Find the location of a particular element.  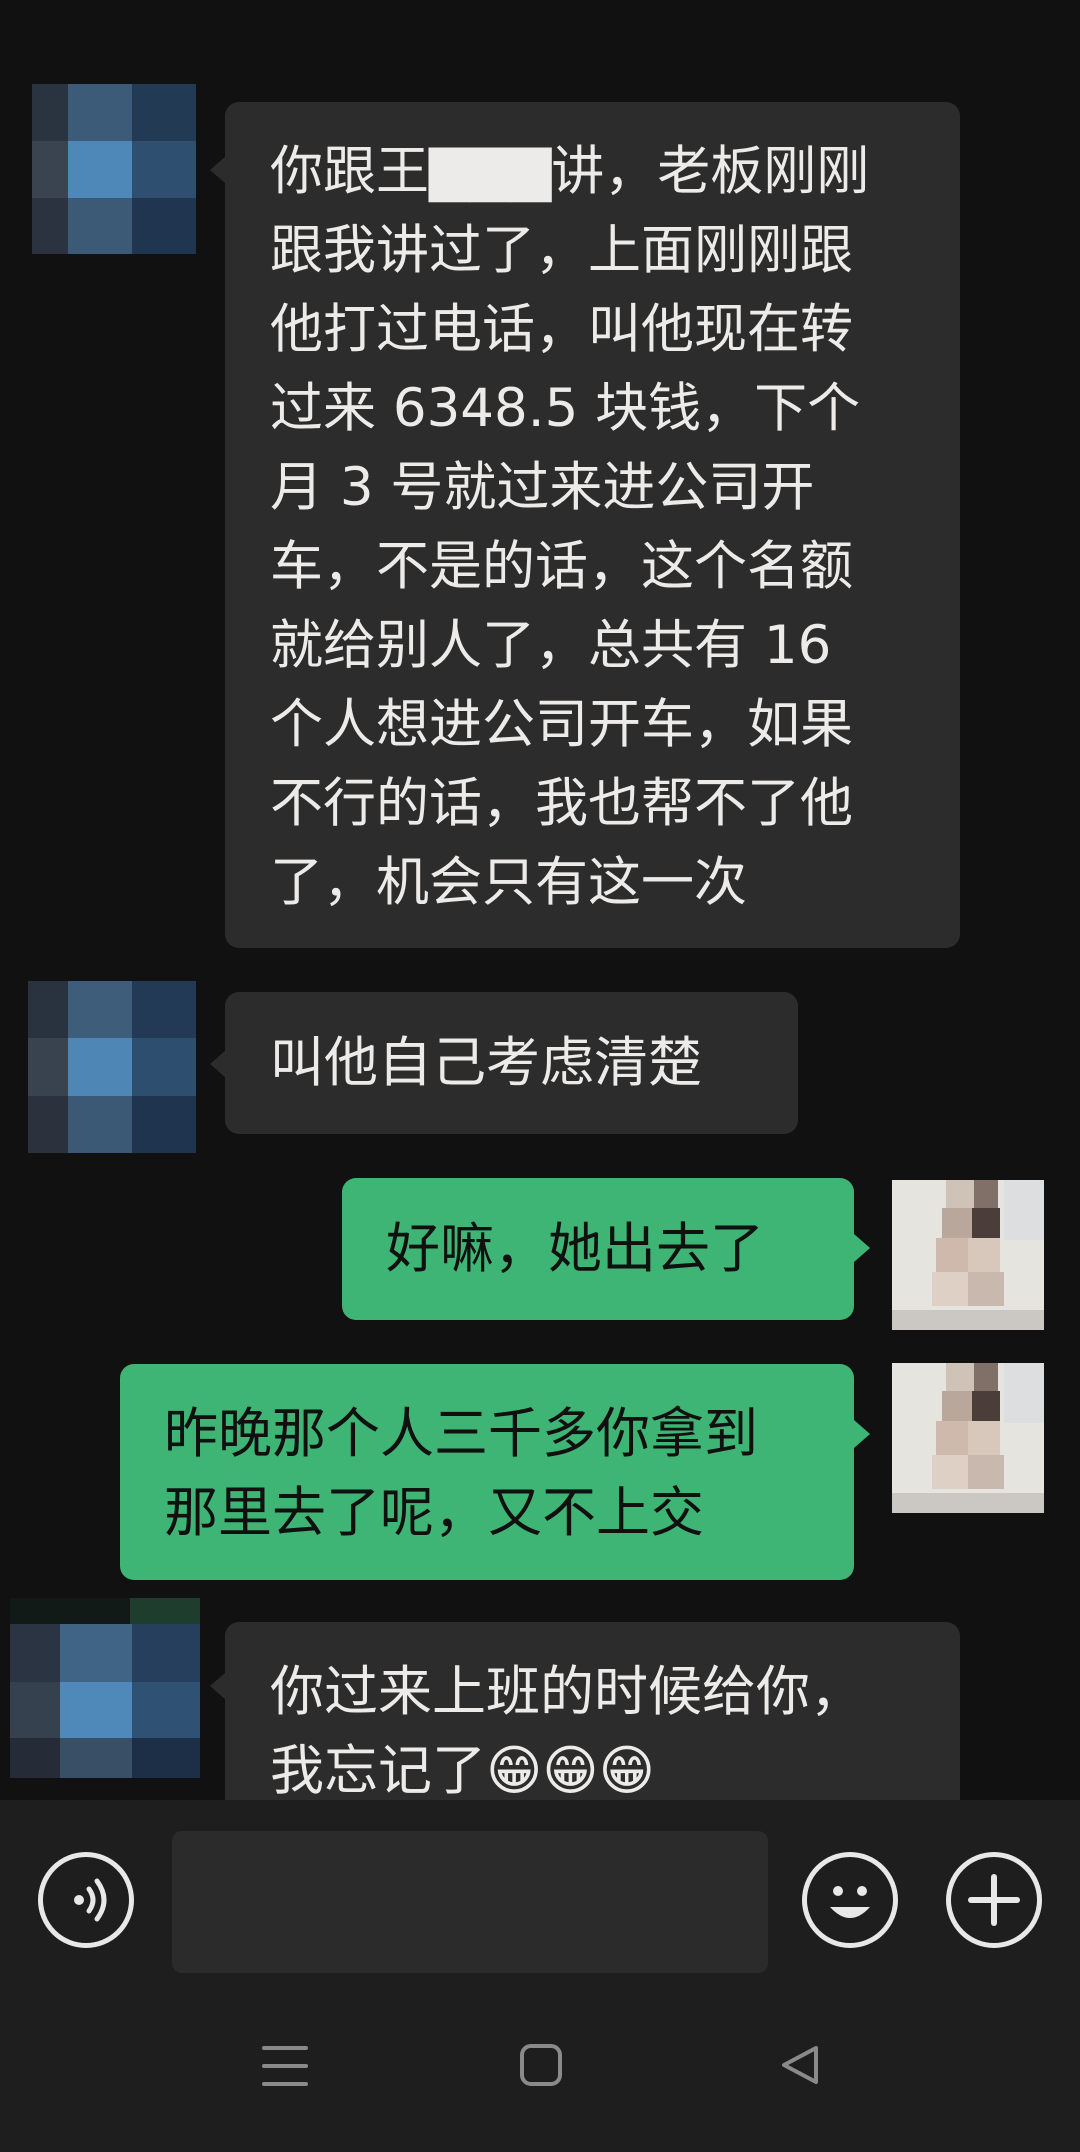

message-bubble-incoming: 你过来上班的时候给你， 我忘记了😁😁😁 is located at coordinates (592, 1711).